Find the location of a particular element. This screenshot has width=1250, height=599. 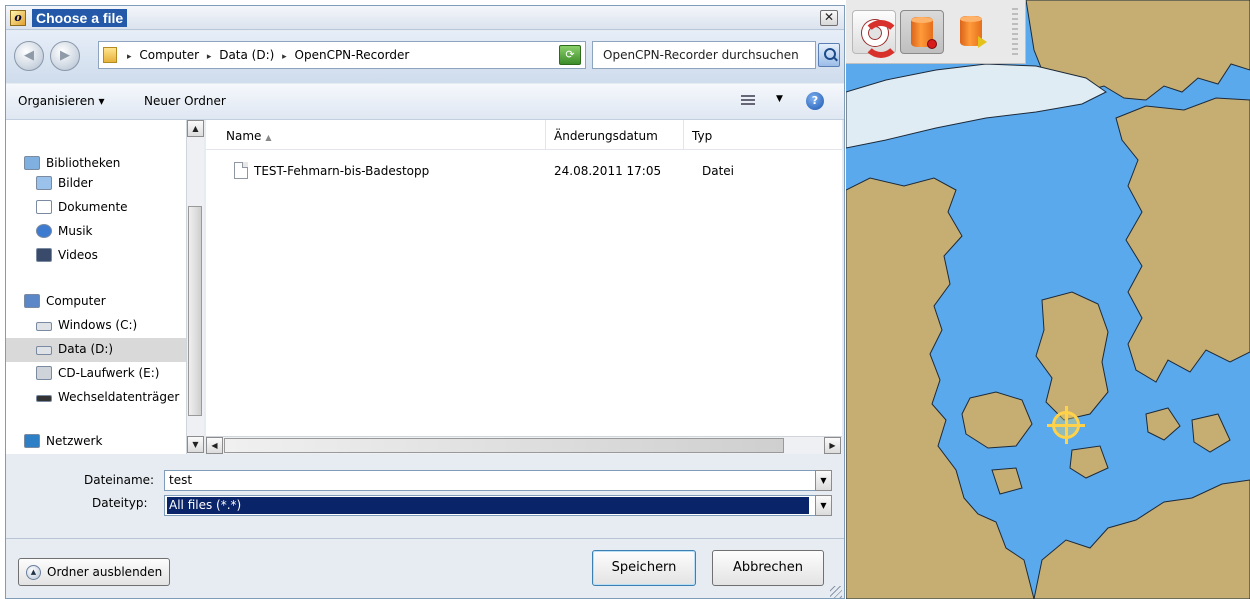

sort-ascending-icon: ▲ is located at coordinates (268, 137).